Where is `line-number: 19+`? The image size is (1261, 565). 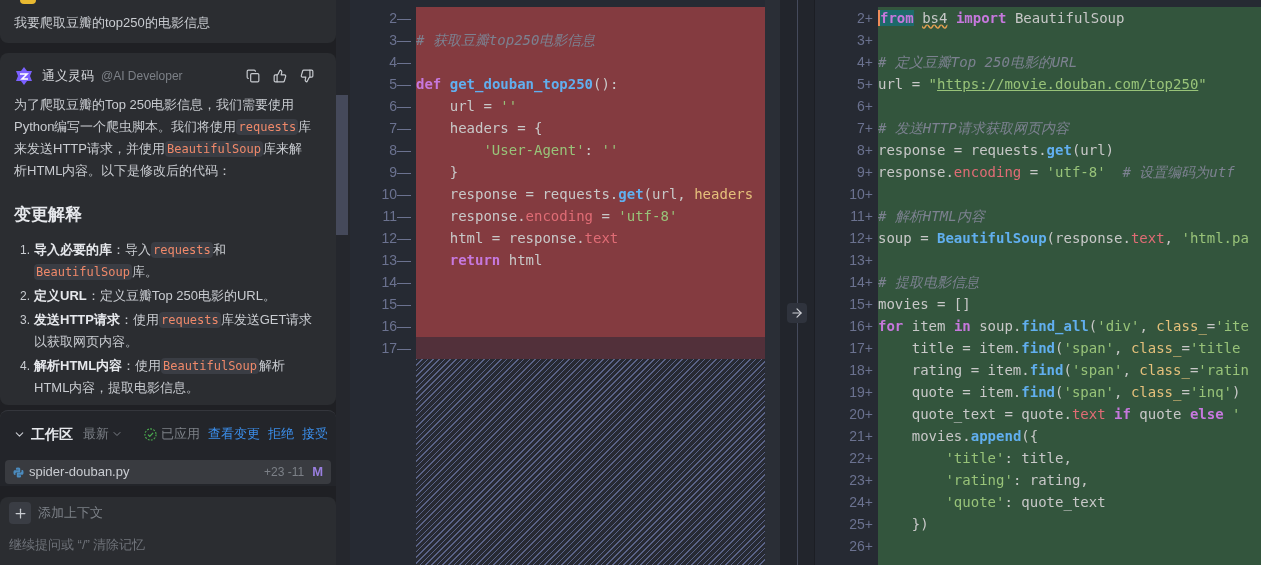
line-number: 19+ is located at coordinates (861, 392).